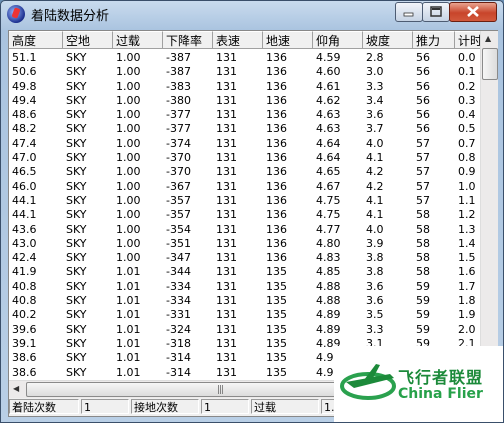 The height and width of the screenshot is (423, 504). I want to click on table-cell: 4.59, so click(328, 57).